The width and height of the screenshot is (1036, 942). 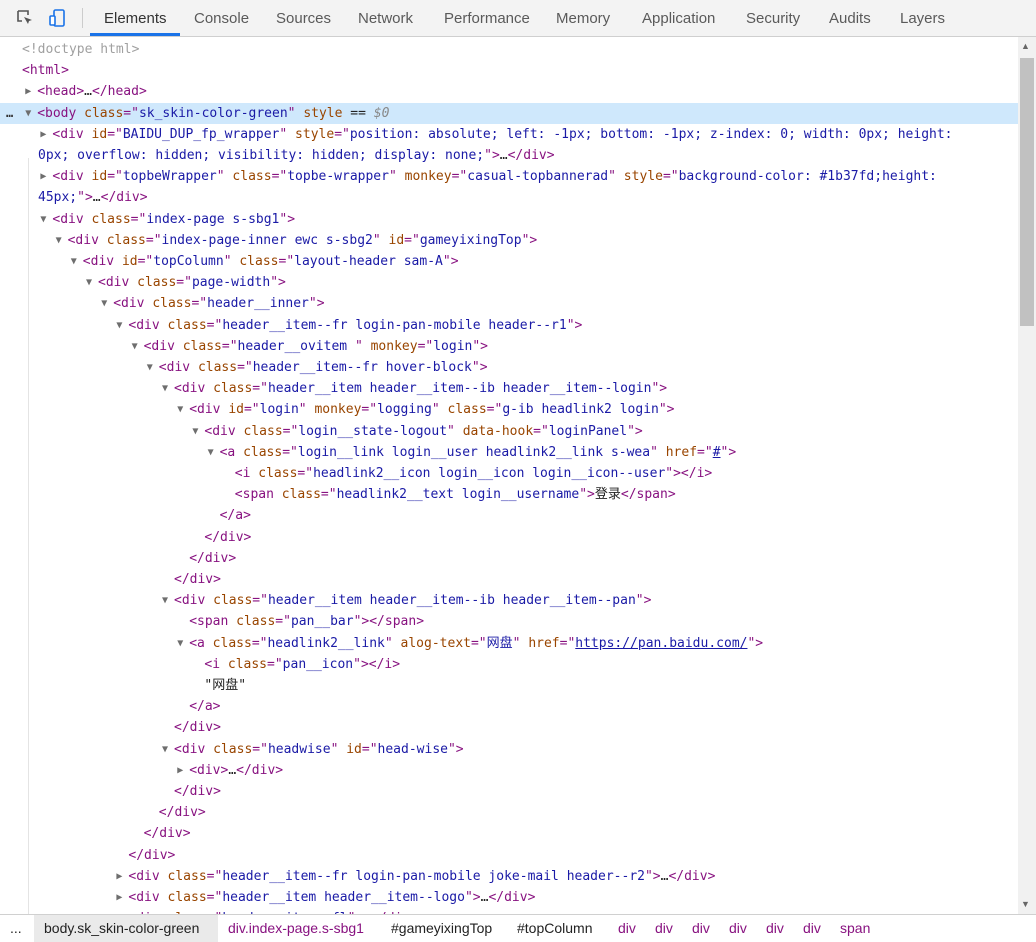 I want to click on markup-token: https://pan.baidu.com/, so click(x=661, y=643).